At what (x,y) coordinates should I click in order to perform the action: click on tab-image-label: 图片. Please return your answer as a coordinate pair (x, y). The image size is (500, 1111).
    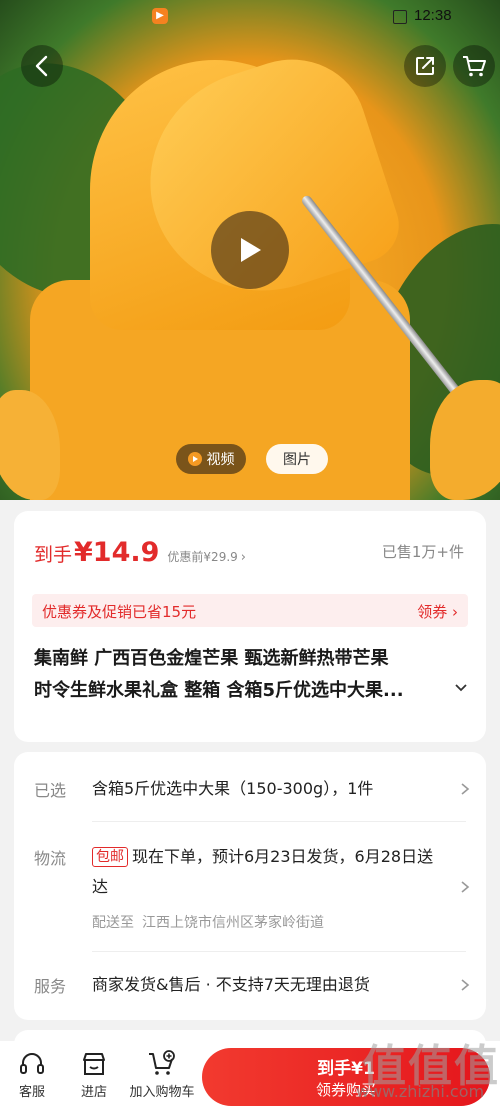
    Looking at the image, I should click on (297, 460).